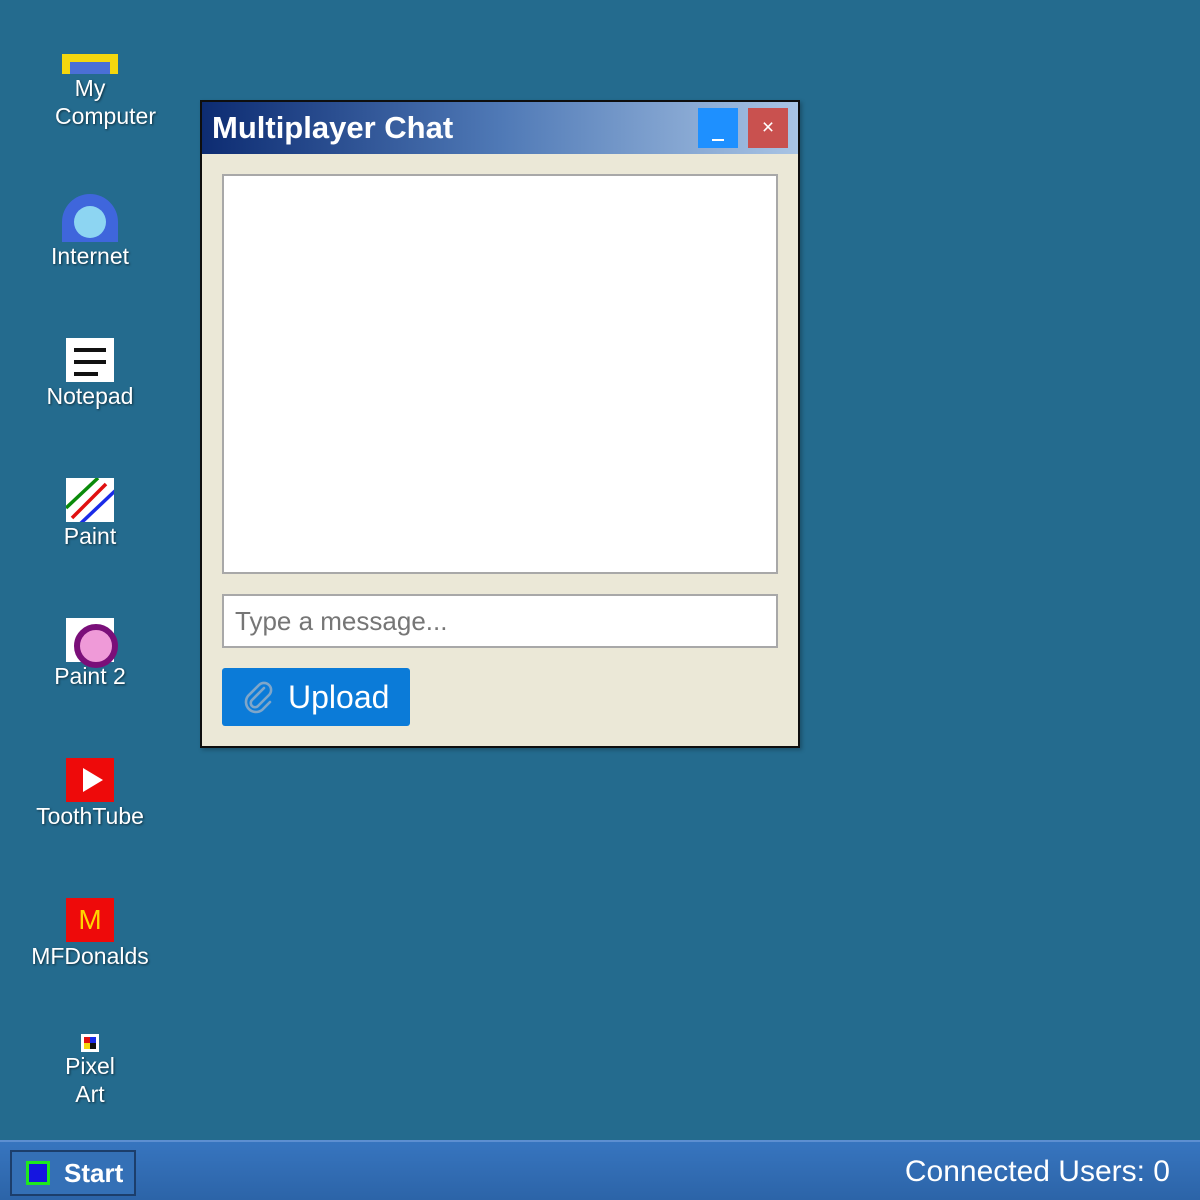 The image size is (1200, 1200). What do you see at coordinates (500, 621) in the screenshot?
I see `message-input` at bounding box center [500, 621].